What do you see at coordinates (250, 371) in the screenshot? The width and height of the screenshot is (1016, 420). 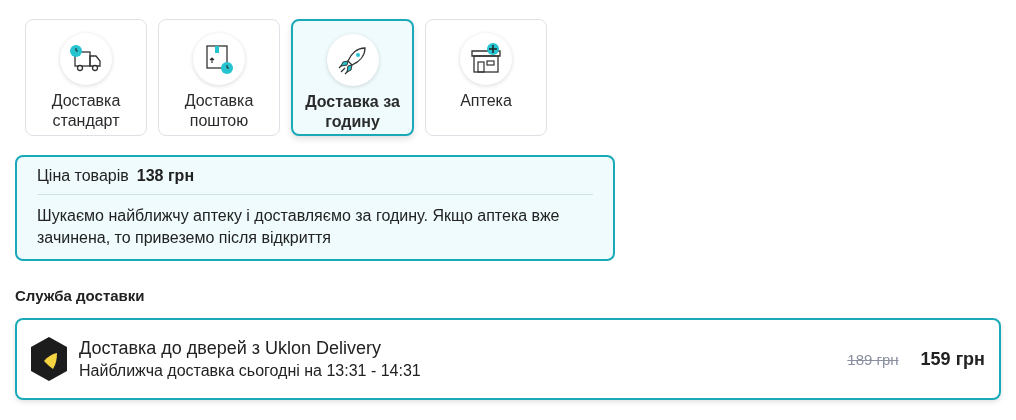 I see `service-subtitle: Найближча доставка сьогодні на 13:31 - 14:31` at bounding box center [250, 371].